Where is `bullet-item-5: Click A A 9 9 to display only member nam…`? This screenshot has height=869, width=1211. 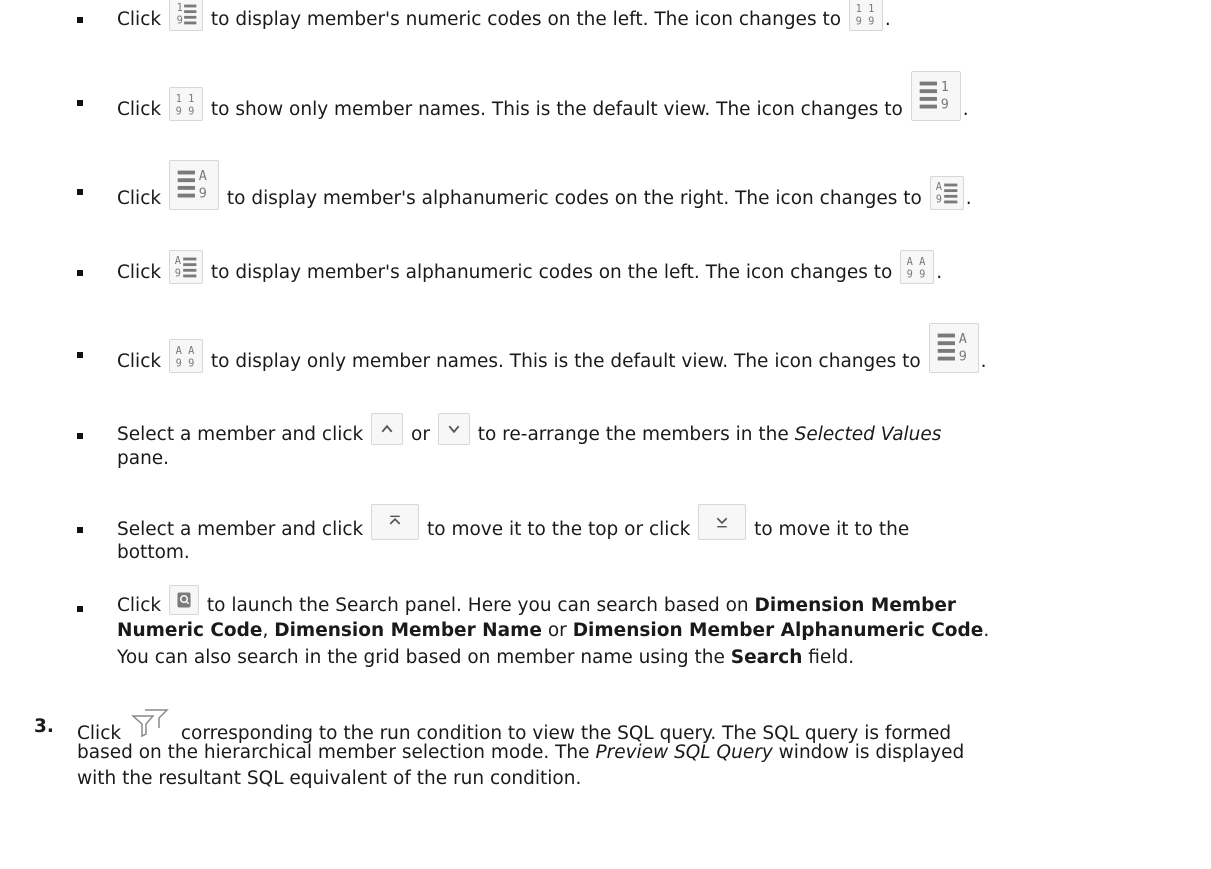
bullet-item-5: Click A A 9 9 to display only member nam… is located at coordinates (552, 355).